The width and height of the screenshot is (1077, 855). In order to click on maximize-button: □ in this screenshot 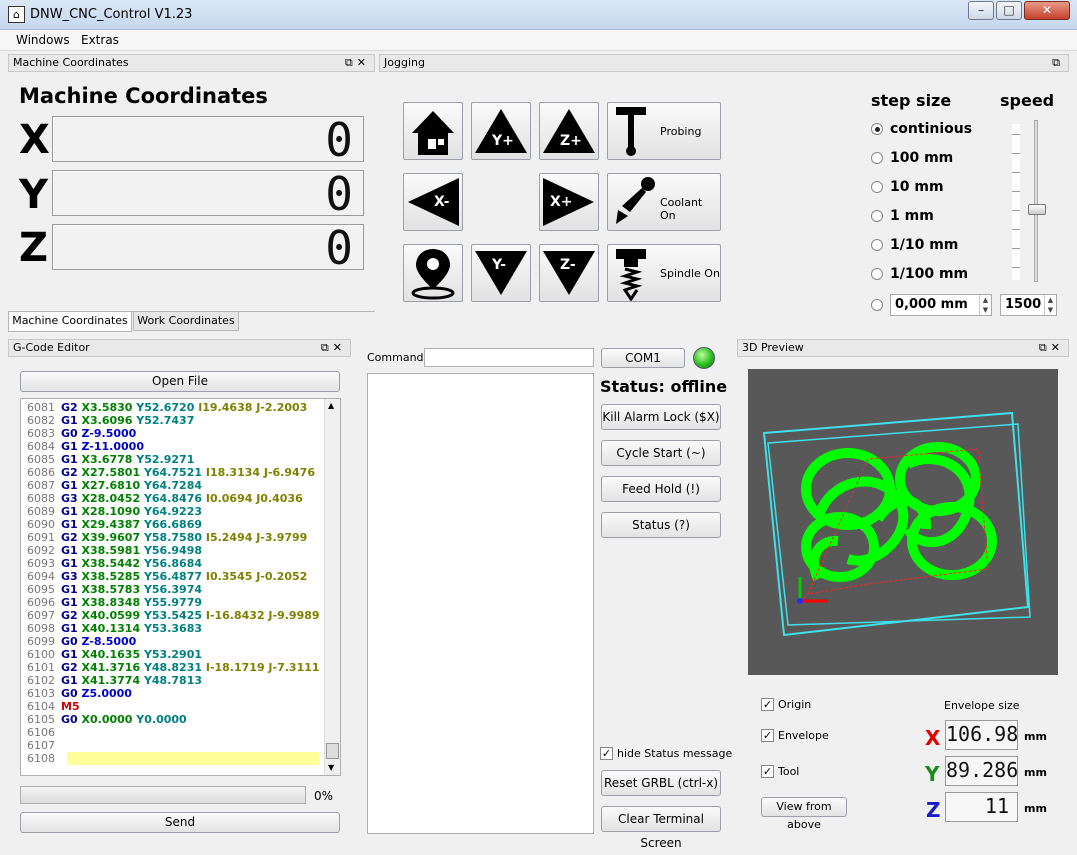, I will do `click(1009, 10)`.